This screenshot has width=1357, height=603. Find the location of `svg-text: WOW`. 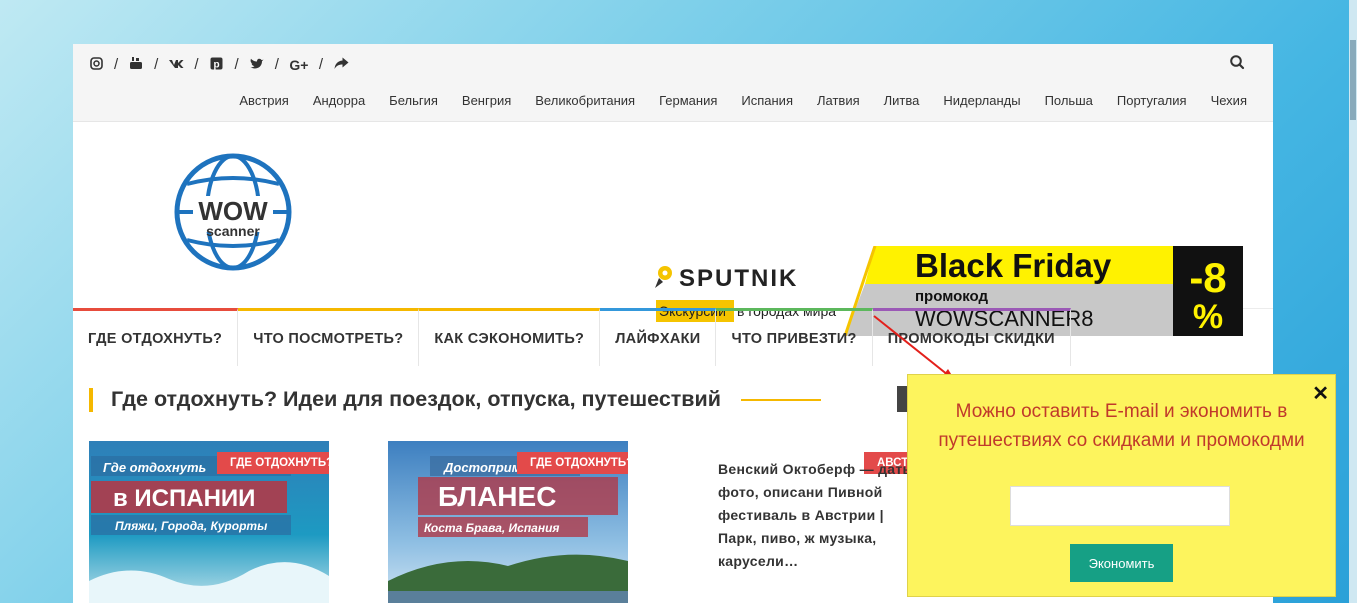

svg-text: WOW is located at coordinates (233, 211).